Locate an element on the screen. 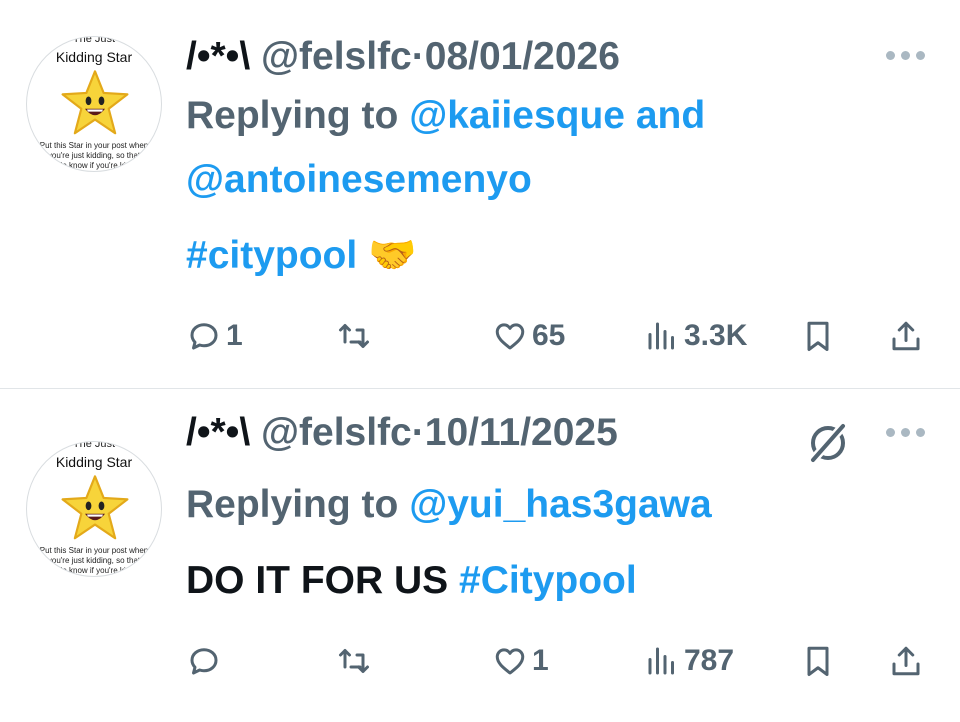  replying-to: Replying to @yui_has3gawa is located at coordinates (556, 505).